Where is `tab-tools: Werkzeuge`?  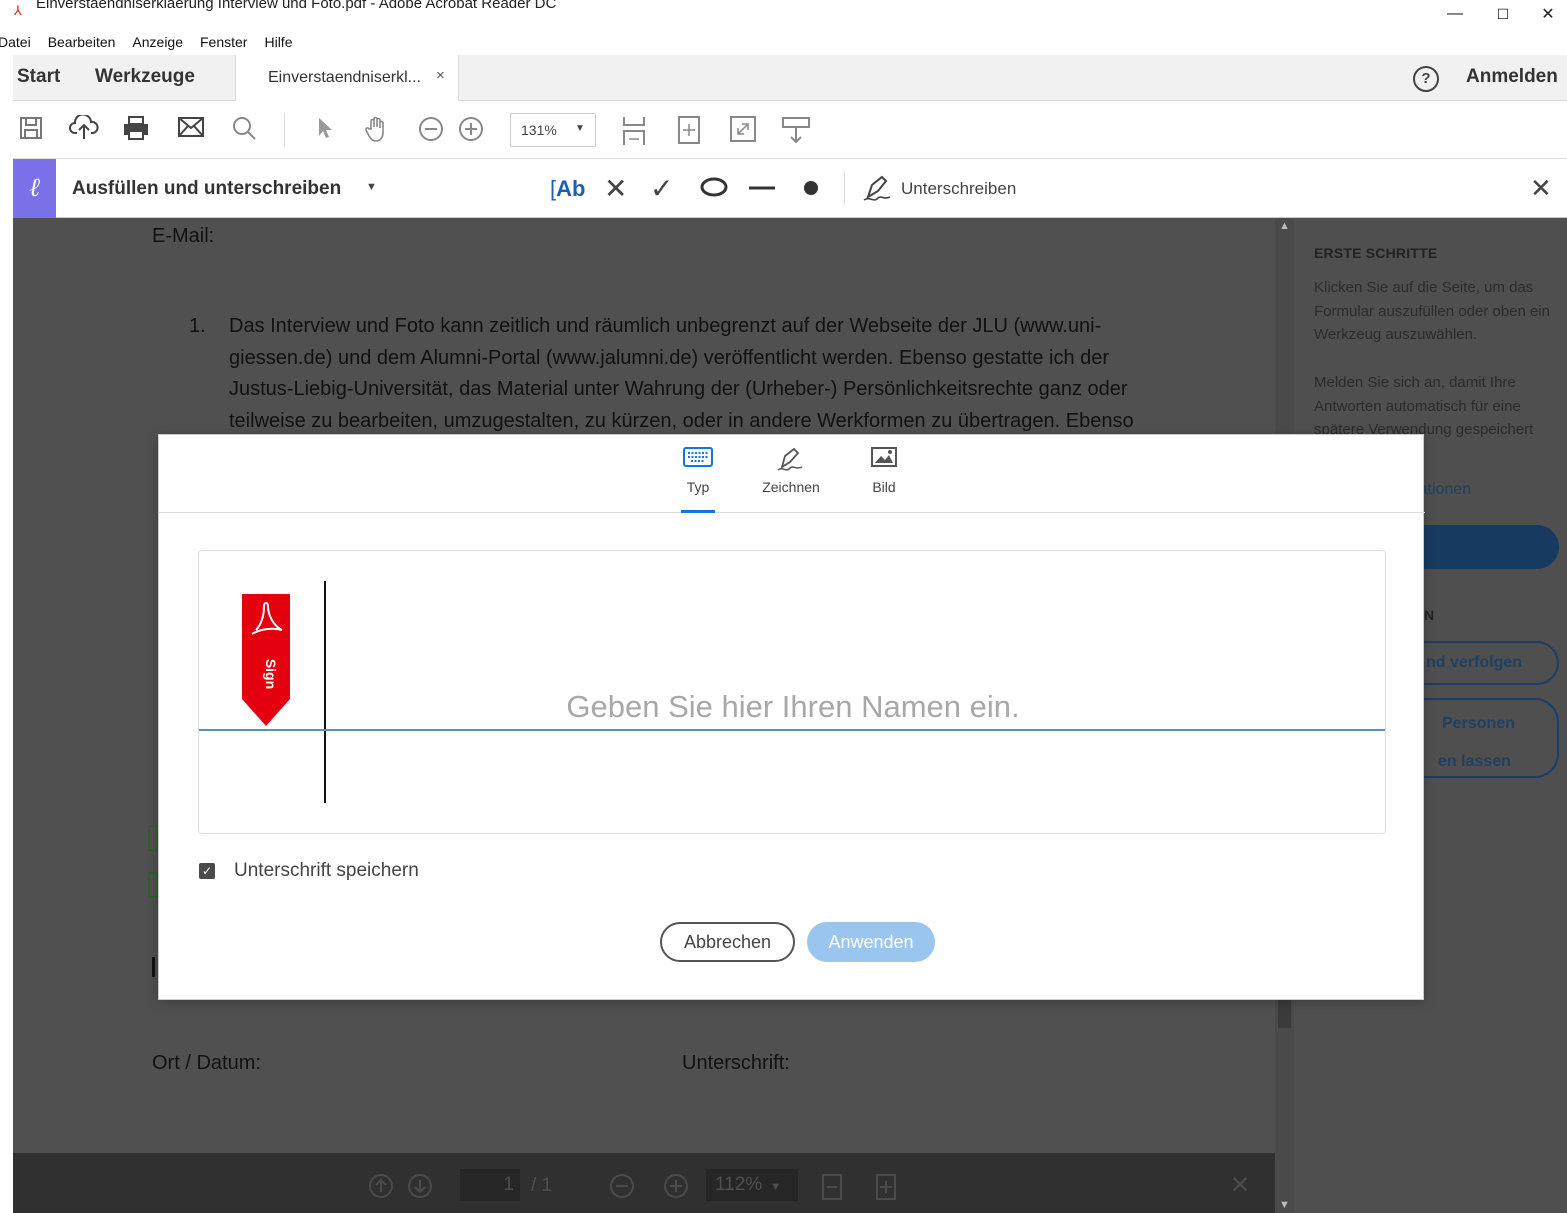
tab-tools: Werkzeuge is located at coordinates (145, 77).